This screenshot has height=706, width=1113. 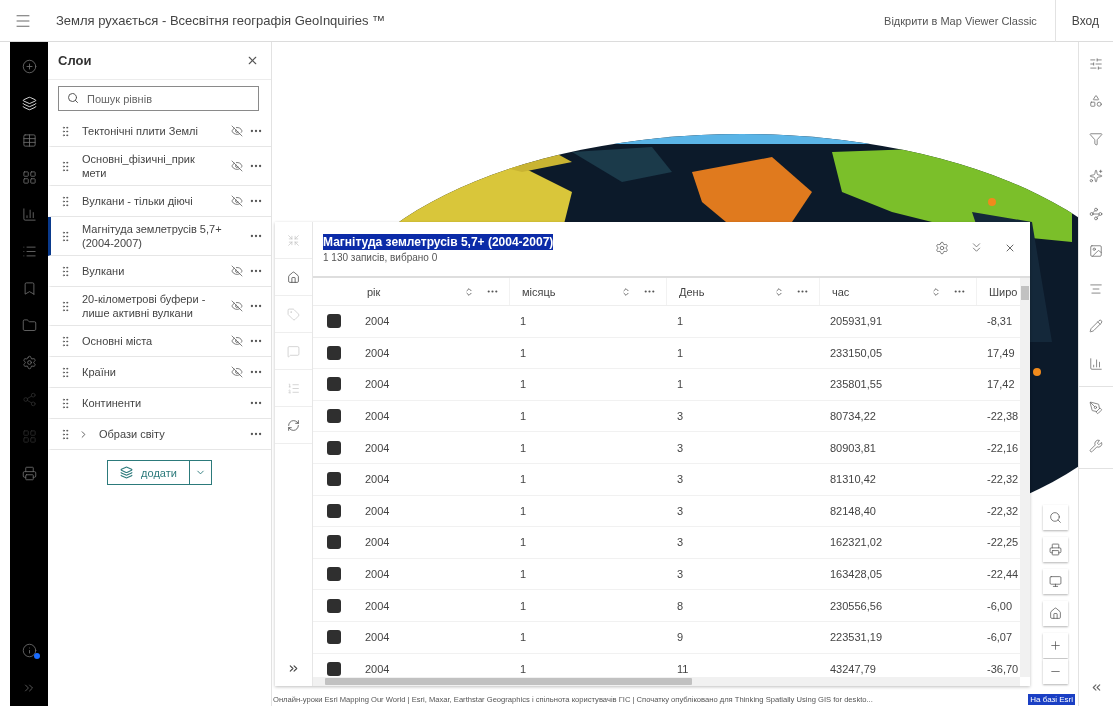 I want to click on column-header: День, so click(x=724, y=291).